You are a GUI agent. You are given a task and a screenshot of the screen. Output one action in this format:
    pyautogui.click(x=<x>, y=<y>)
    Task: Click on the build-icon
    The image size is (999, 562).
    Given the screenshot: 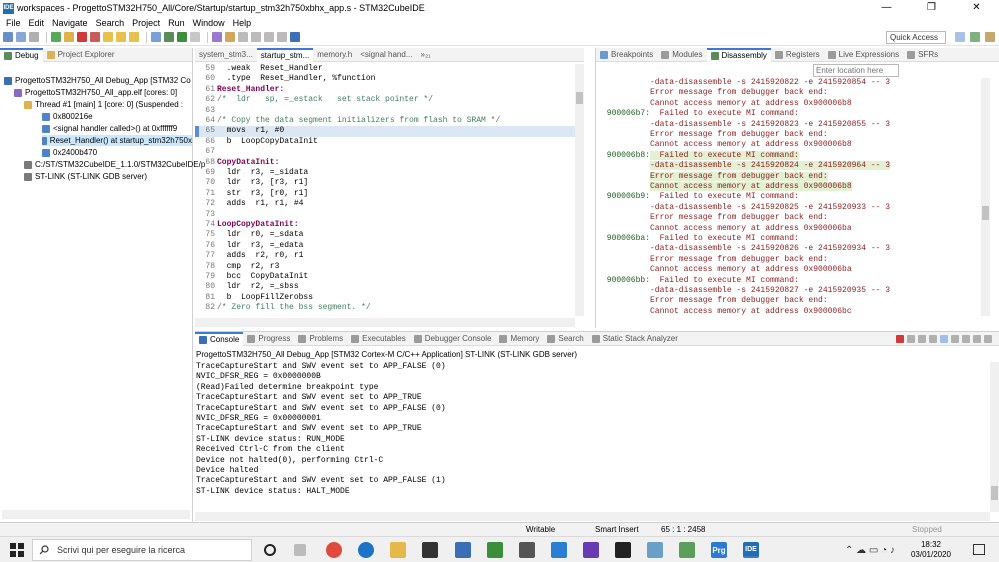 What is the action you would take?
    pyautogui.click(x=156, y=37)
    